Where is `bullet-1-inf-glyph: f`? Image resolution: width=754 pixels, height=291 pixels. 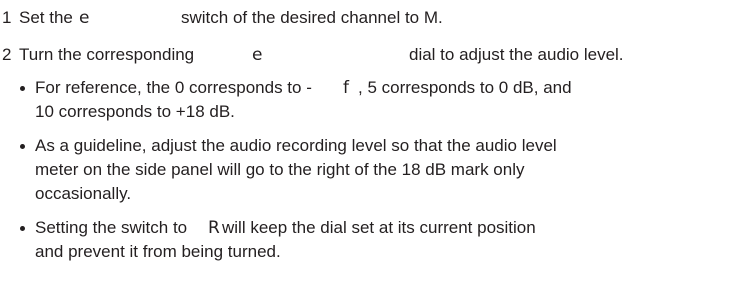 bullet-1-inf-glyph: f is located at coordinates (346, 88).